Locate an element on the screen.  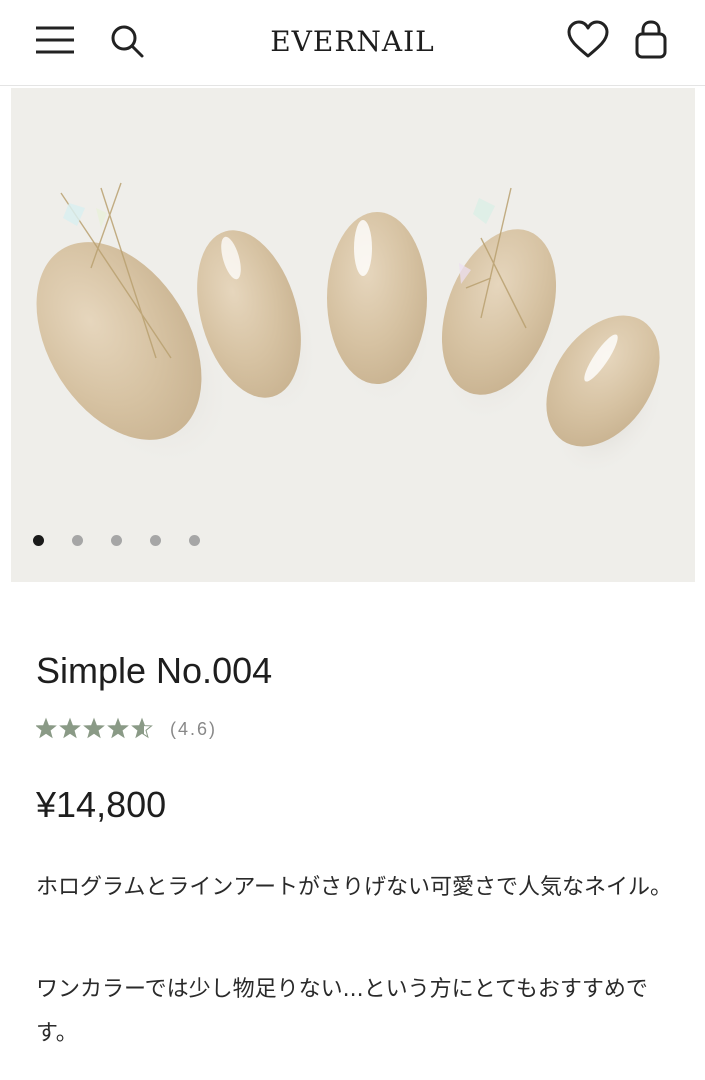
top-header: EVERNAIL is located at coordinates (352, 43).